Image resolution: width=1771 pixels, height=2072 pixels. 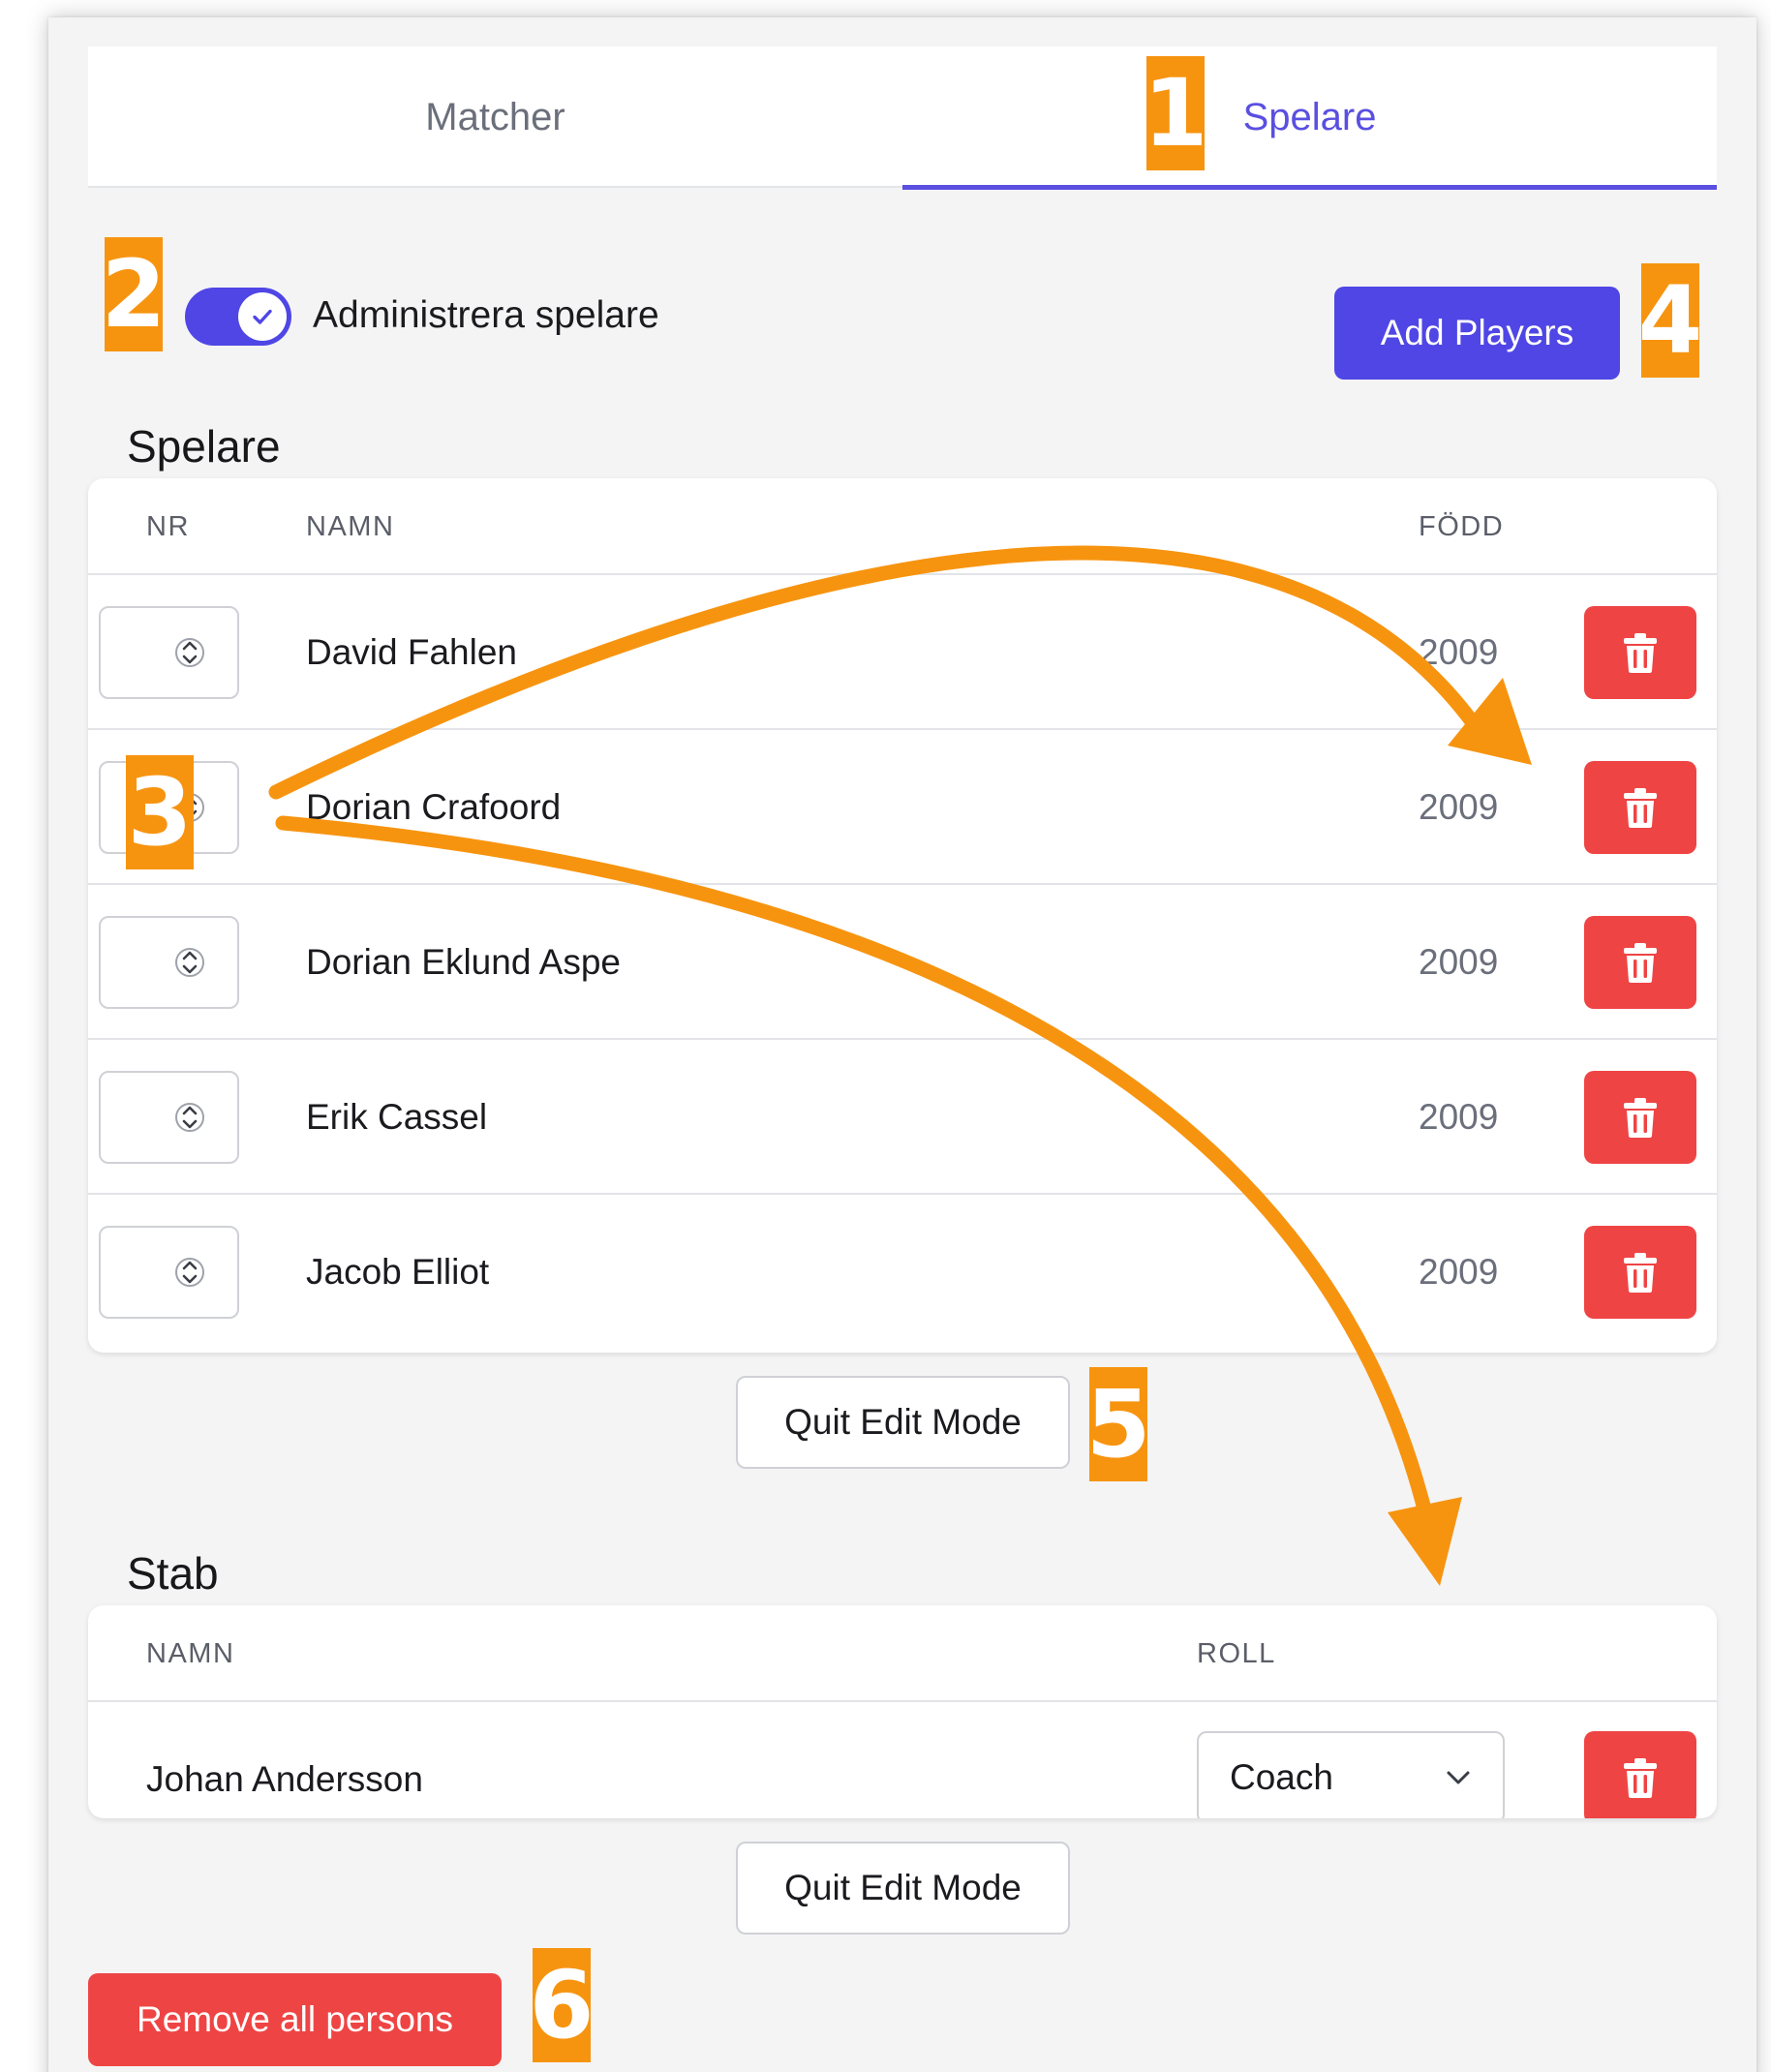 I want to click on role-select: Coach, so click(x=1351, y=1774).